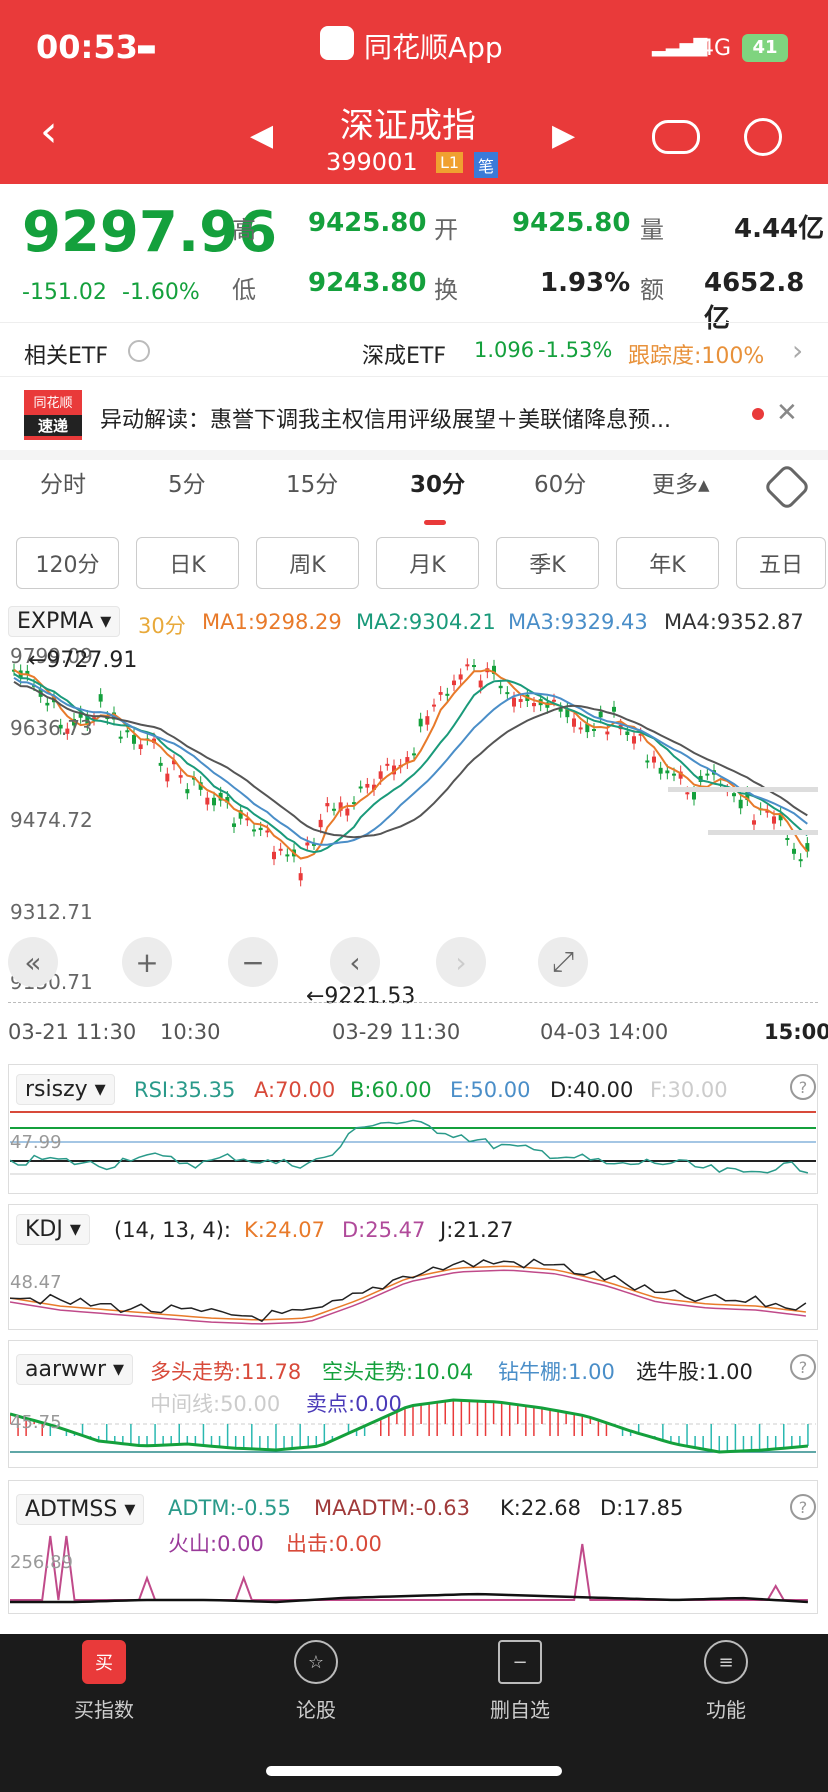 The image size is (828, 1792). What do you see at coordinates (66, 354) in the screenshot?
I see `etf-label: 相关ETF` at bounding box center [66, 354].